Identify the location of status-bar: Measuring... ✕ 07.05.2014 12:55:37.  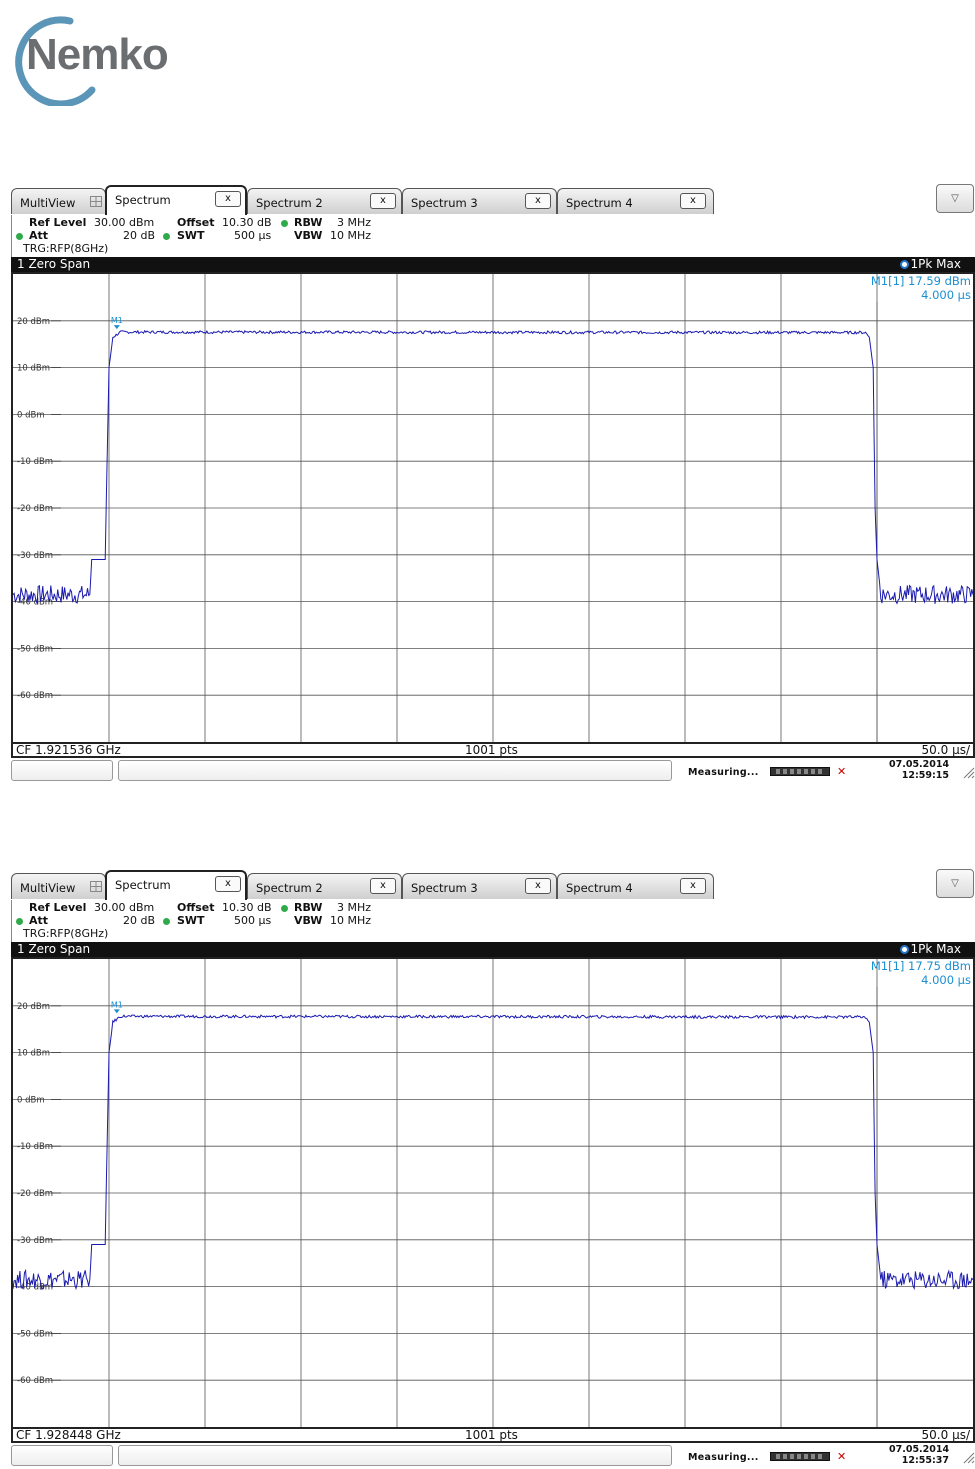
(493, 1456).